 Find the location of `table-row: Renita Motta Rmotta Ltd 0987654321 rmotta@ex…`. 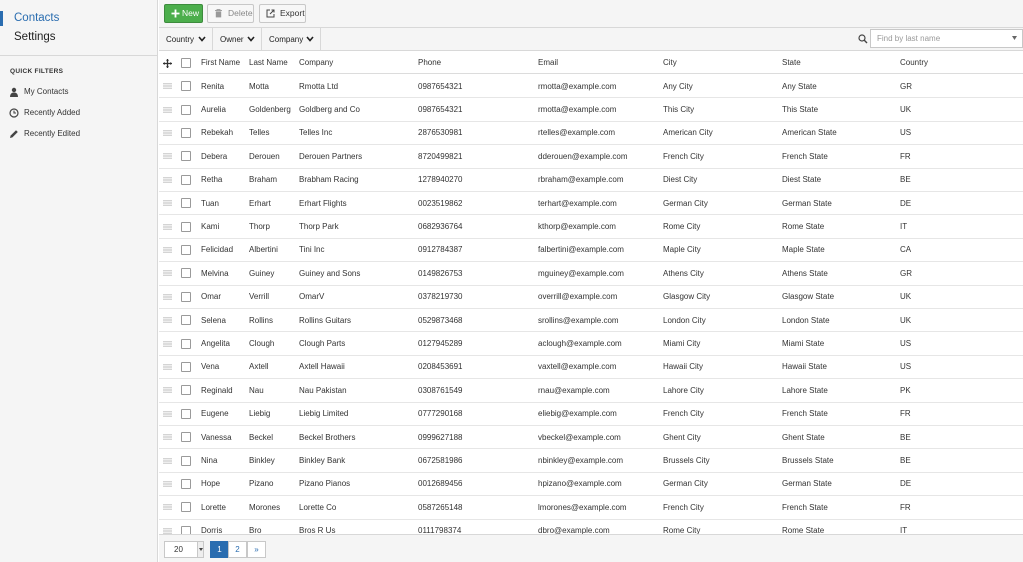

table-row: Renita Motta Rmotta Ltd 0987654321 rmotta@ex… is located at coordinates (591, 87).